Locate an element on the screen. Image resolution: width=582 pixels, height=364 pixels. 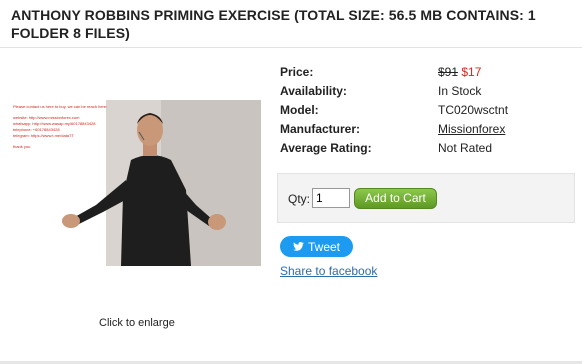
title-divider is located at coordinates (291, 47).